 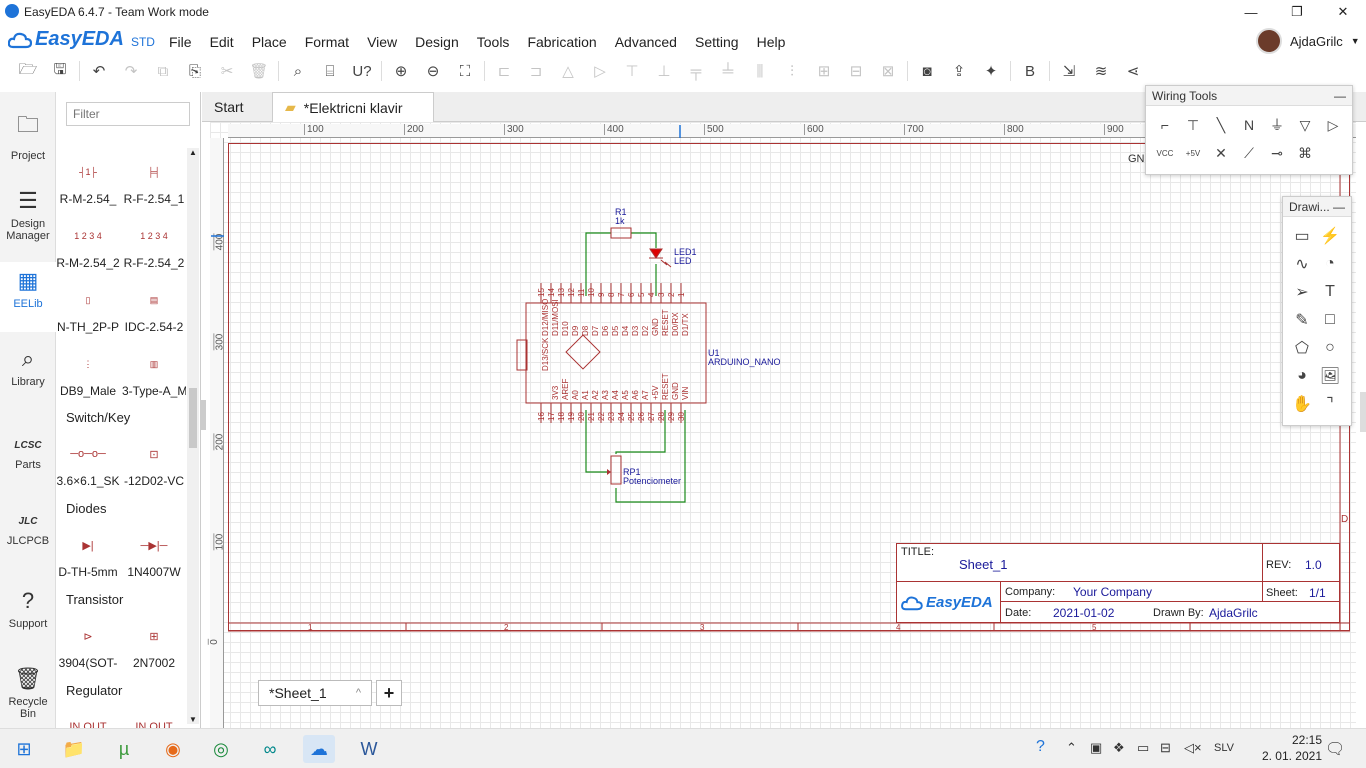 I want to click on pin-number: 13, so click(x=561, y=292).